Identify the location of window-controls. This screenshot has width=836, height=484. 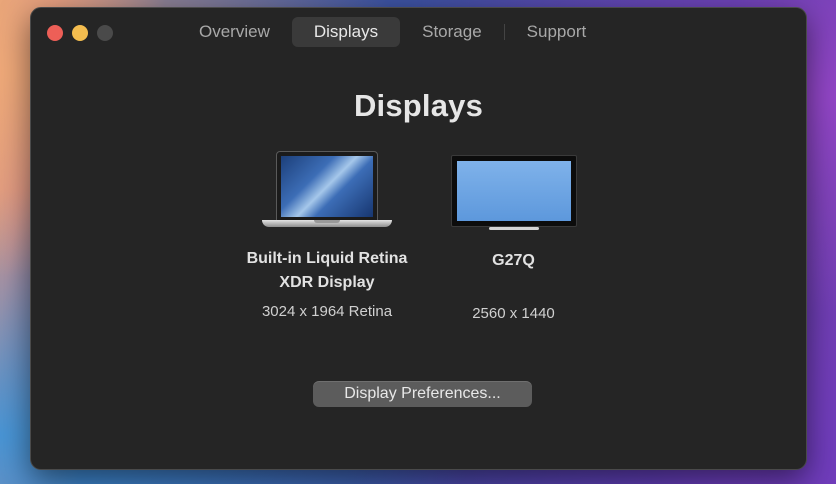
(80, 33).